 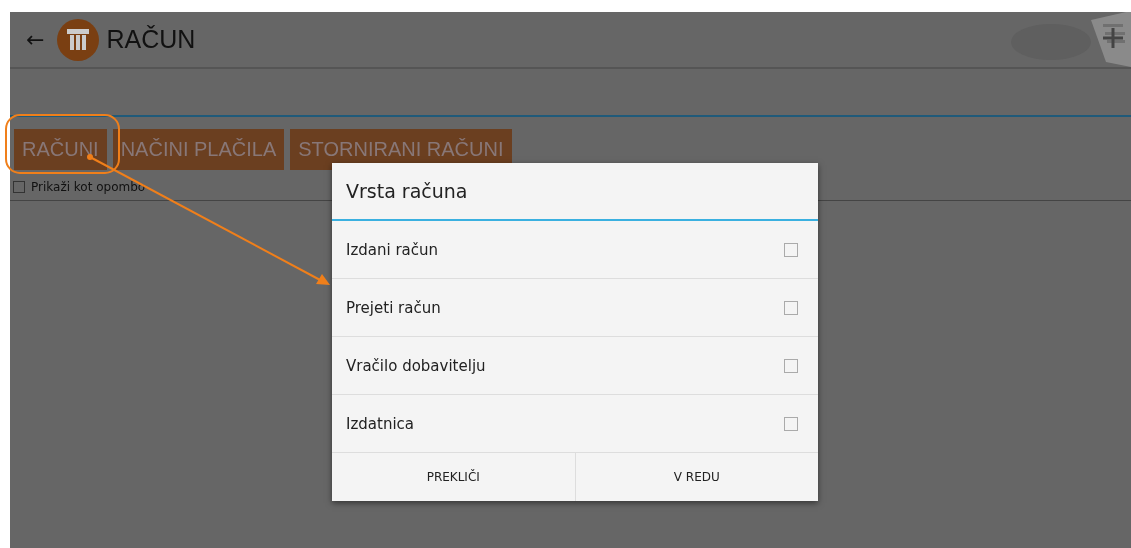 I want to click on option-label: Izdatnica, so click(x=380, y=423).